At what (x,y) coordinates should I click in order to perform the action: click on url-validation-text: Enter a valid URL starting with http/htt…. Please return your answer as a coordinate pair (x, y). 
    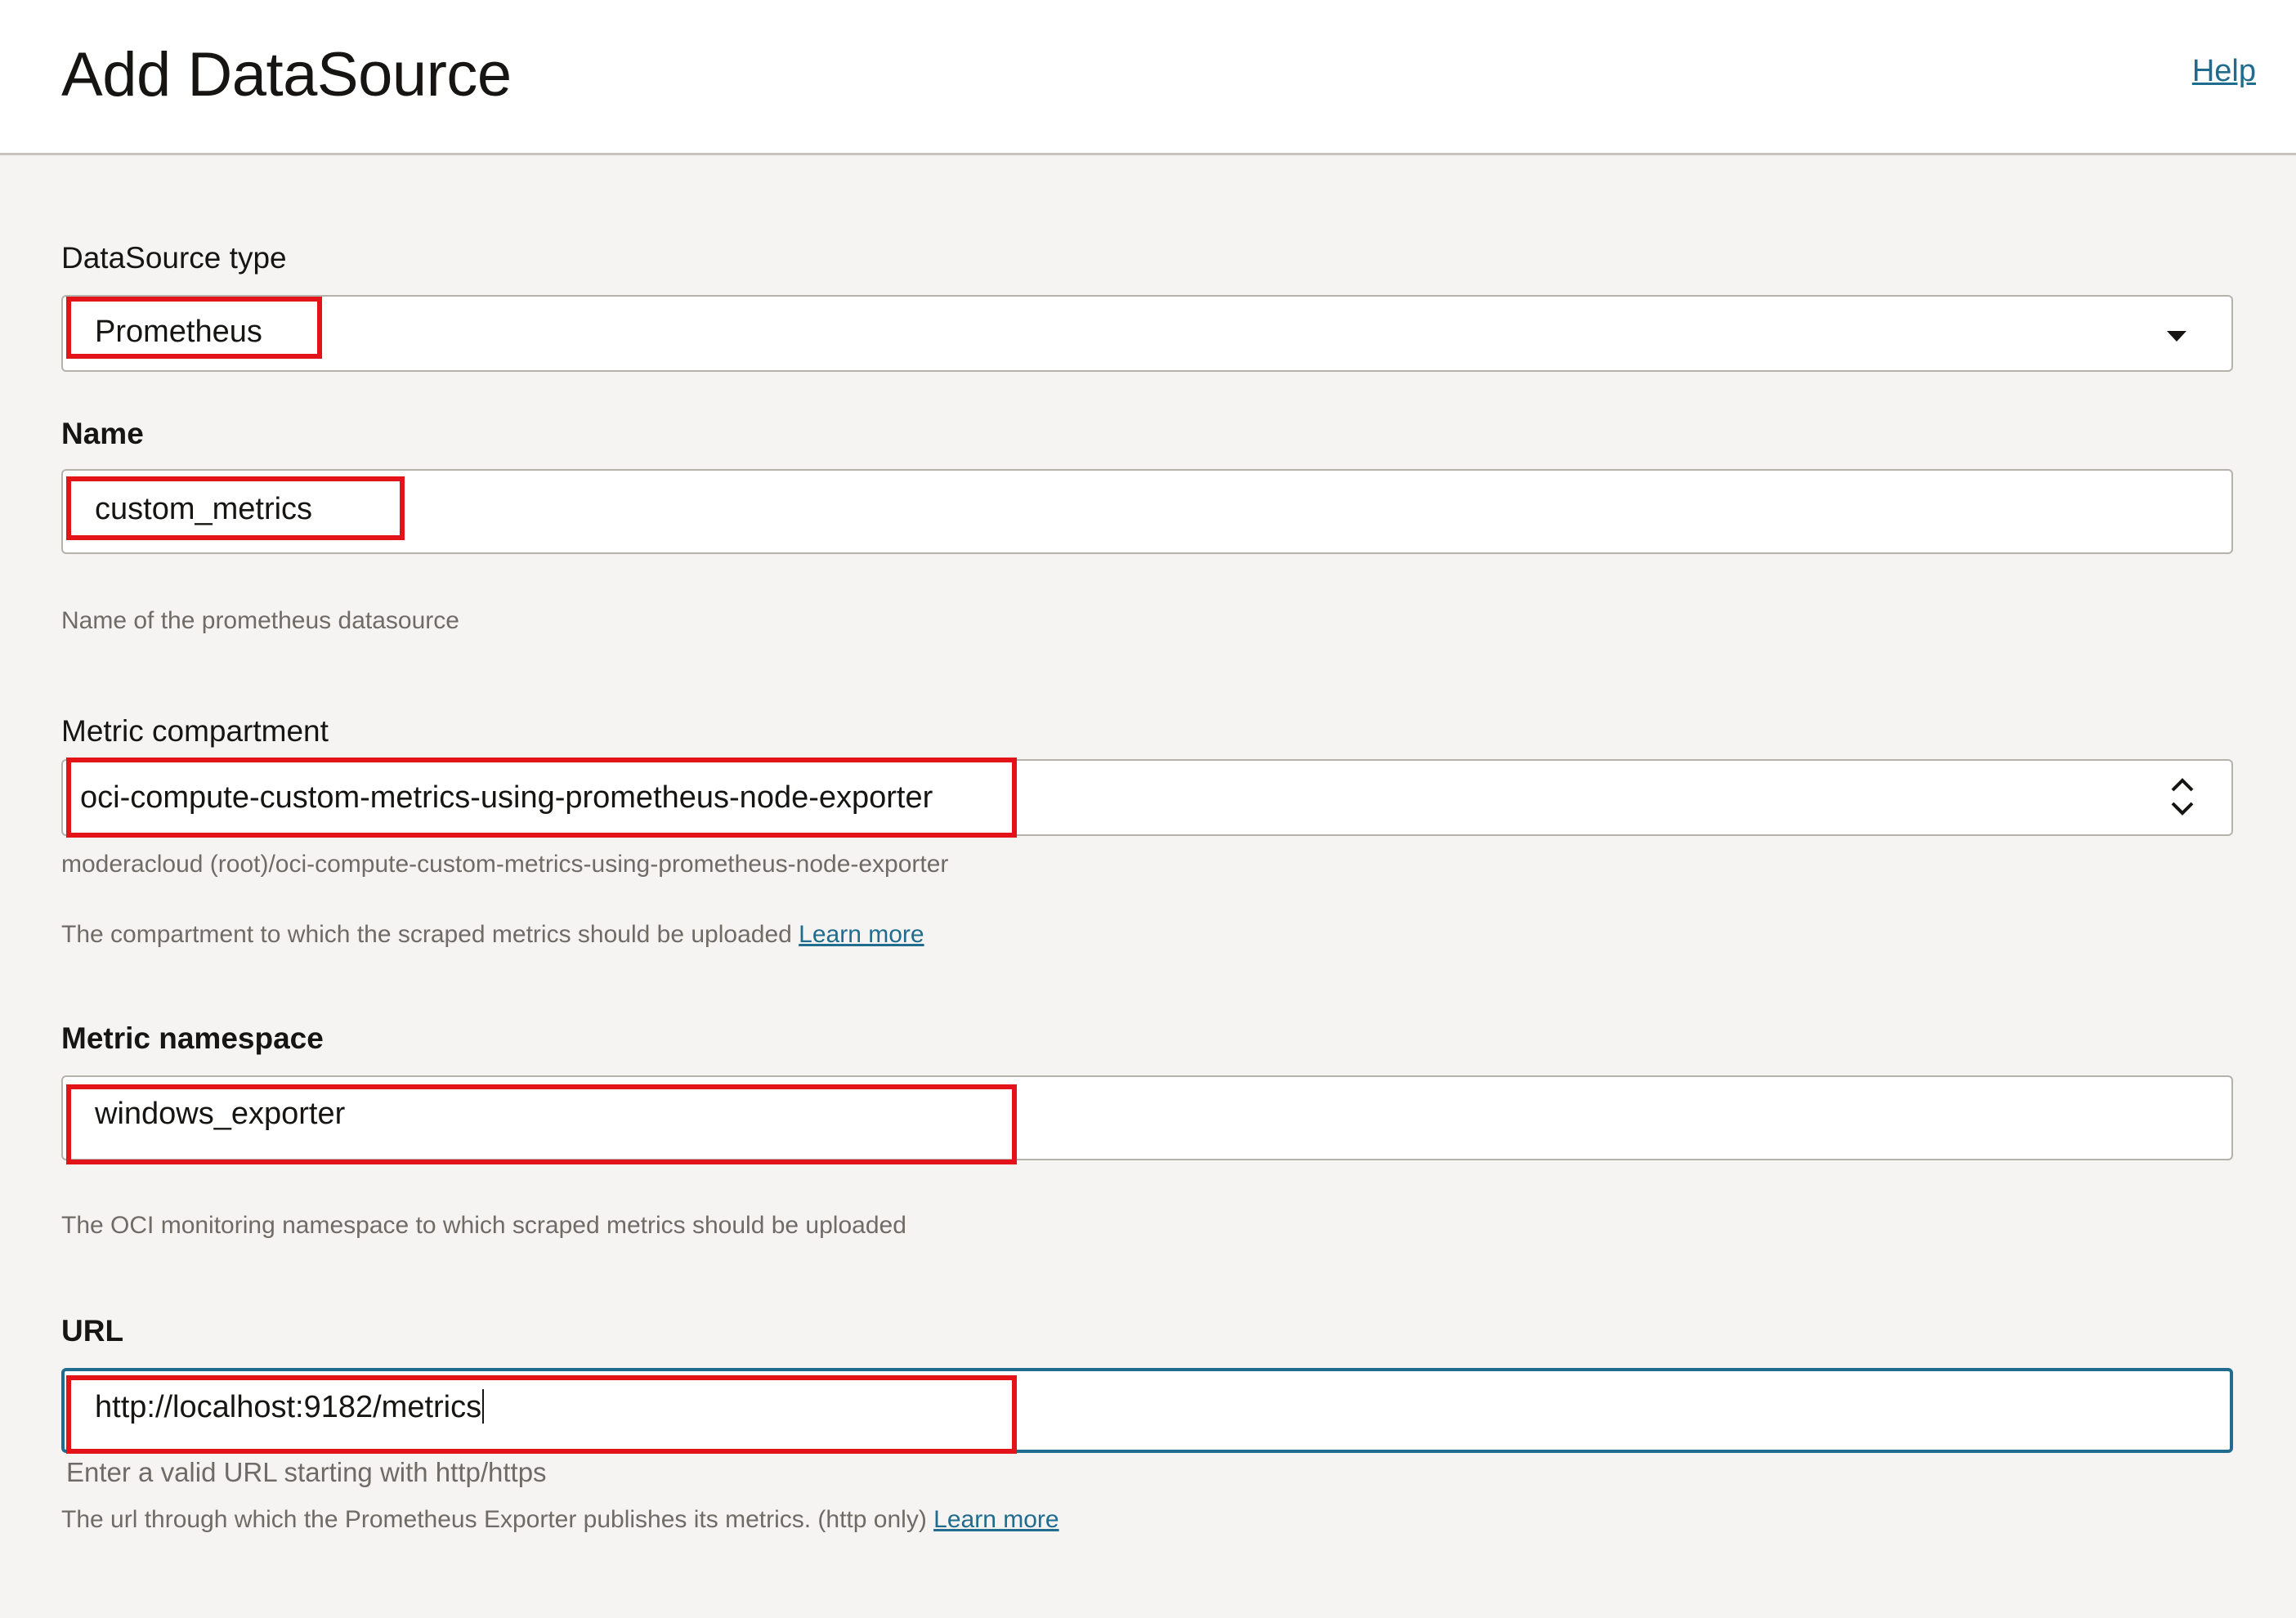
    Looking at the image, I should click on (307, 1472).